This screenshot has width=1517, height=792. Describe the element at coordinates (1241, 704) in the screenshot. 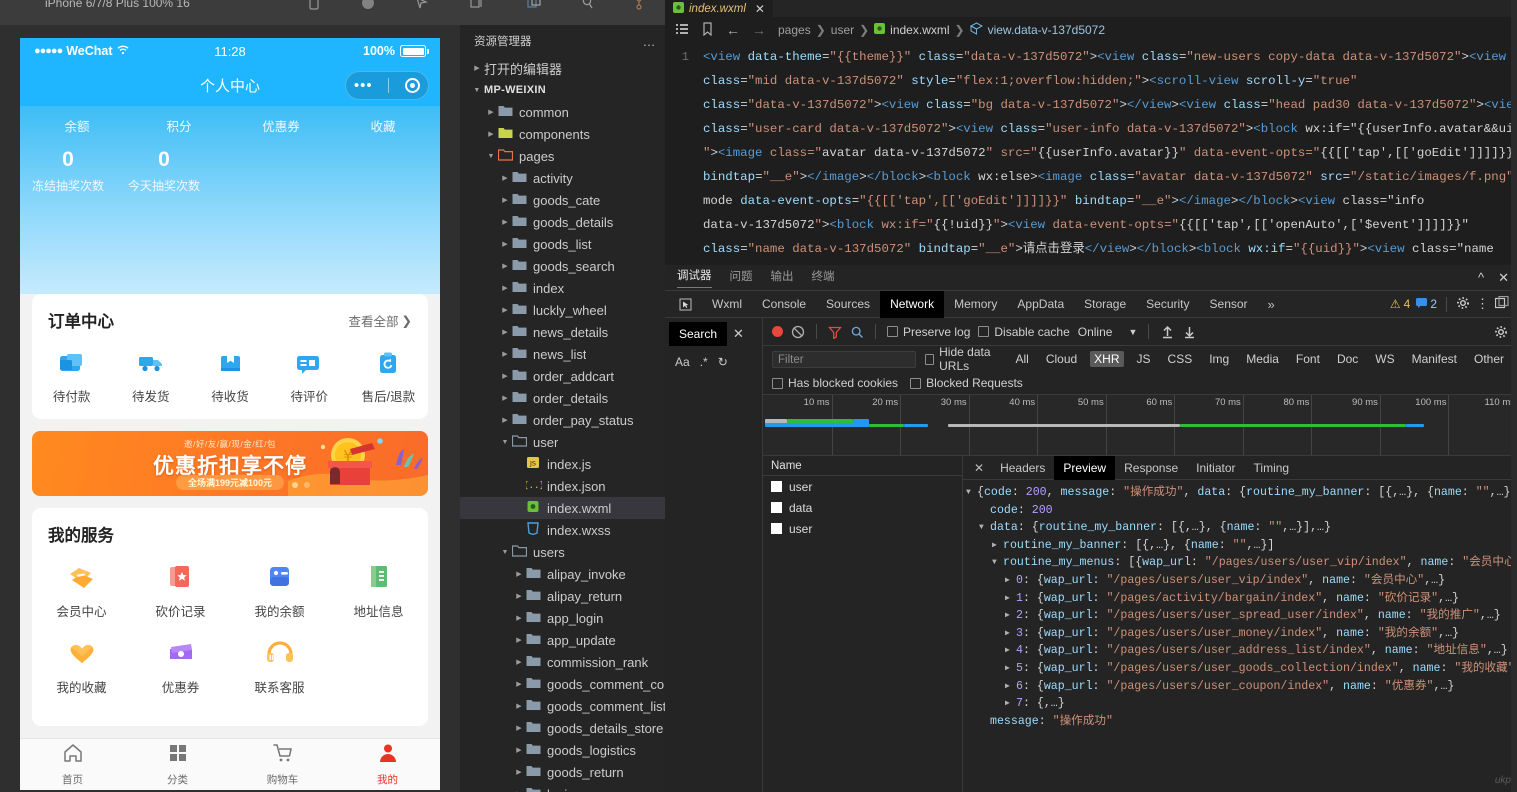

I see `json-row: ▶ 7: {,…}` at that location.